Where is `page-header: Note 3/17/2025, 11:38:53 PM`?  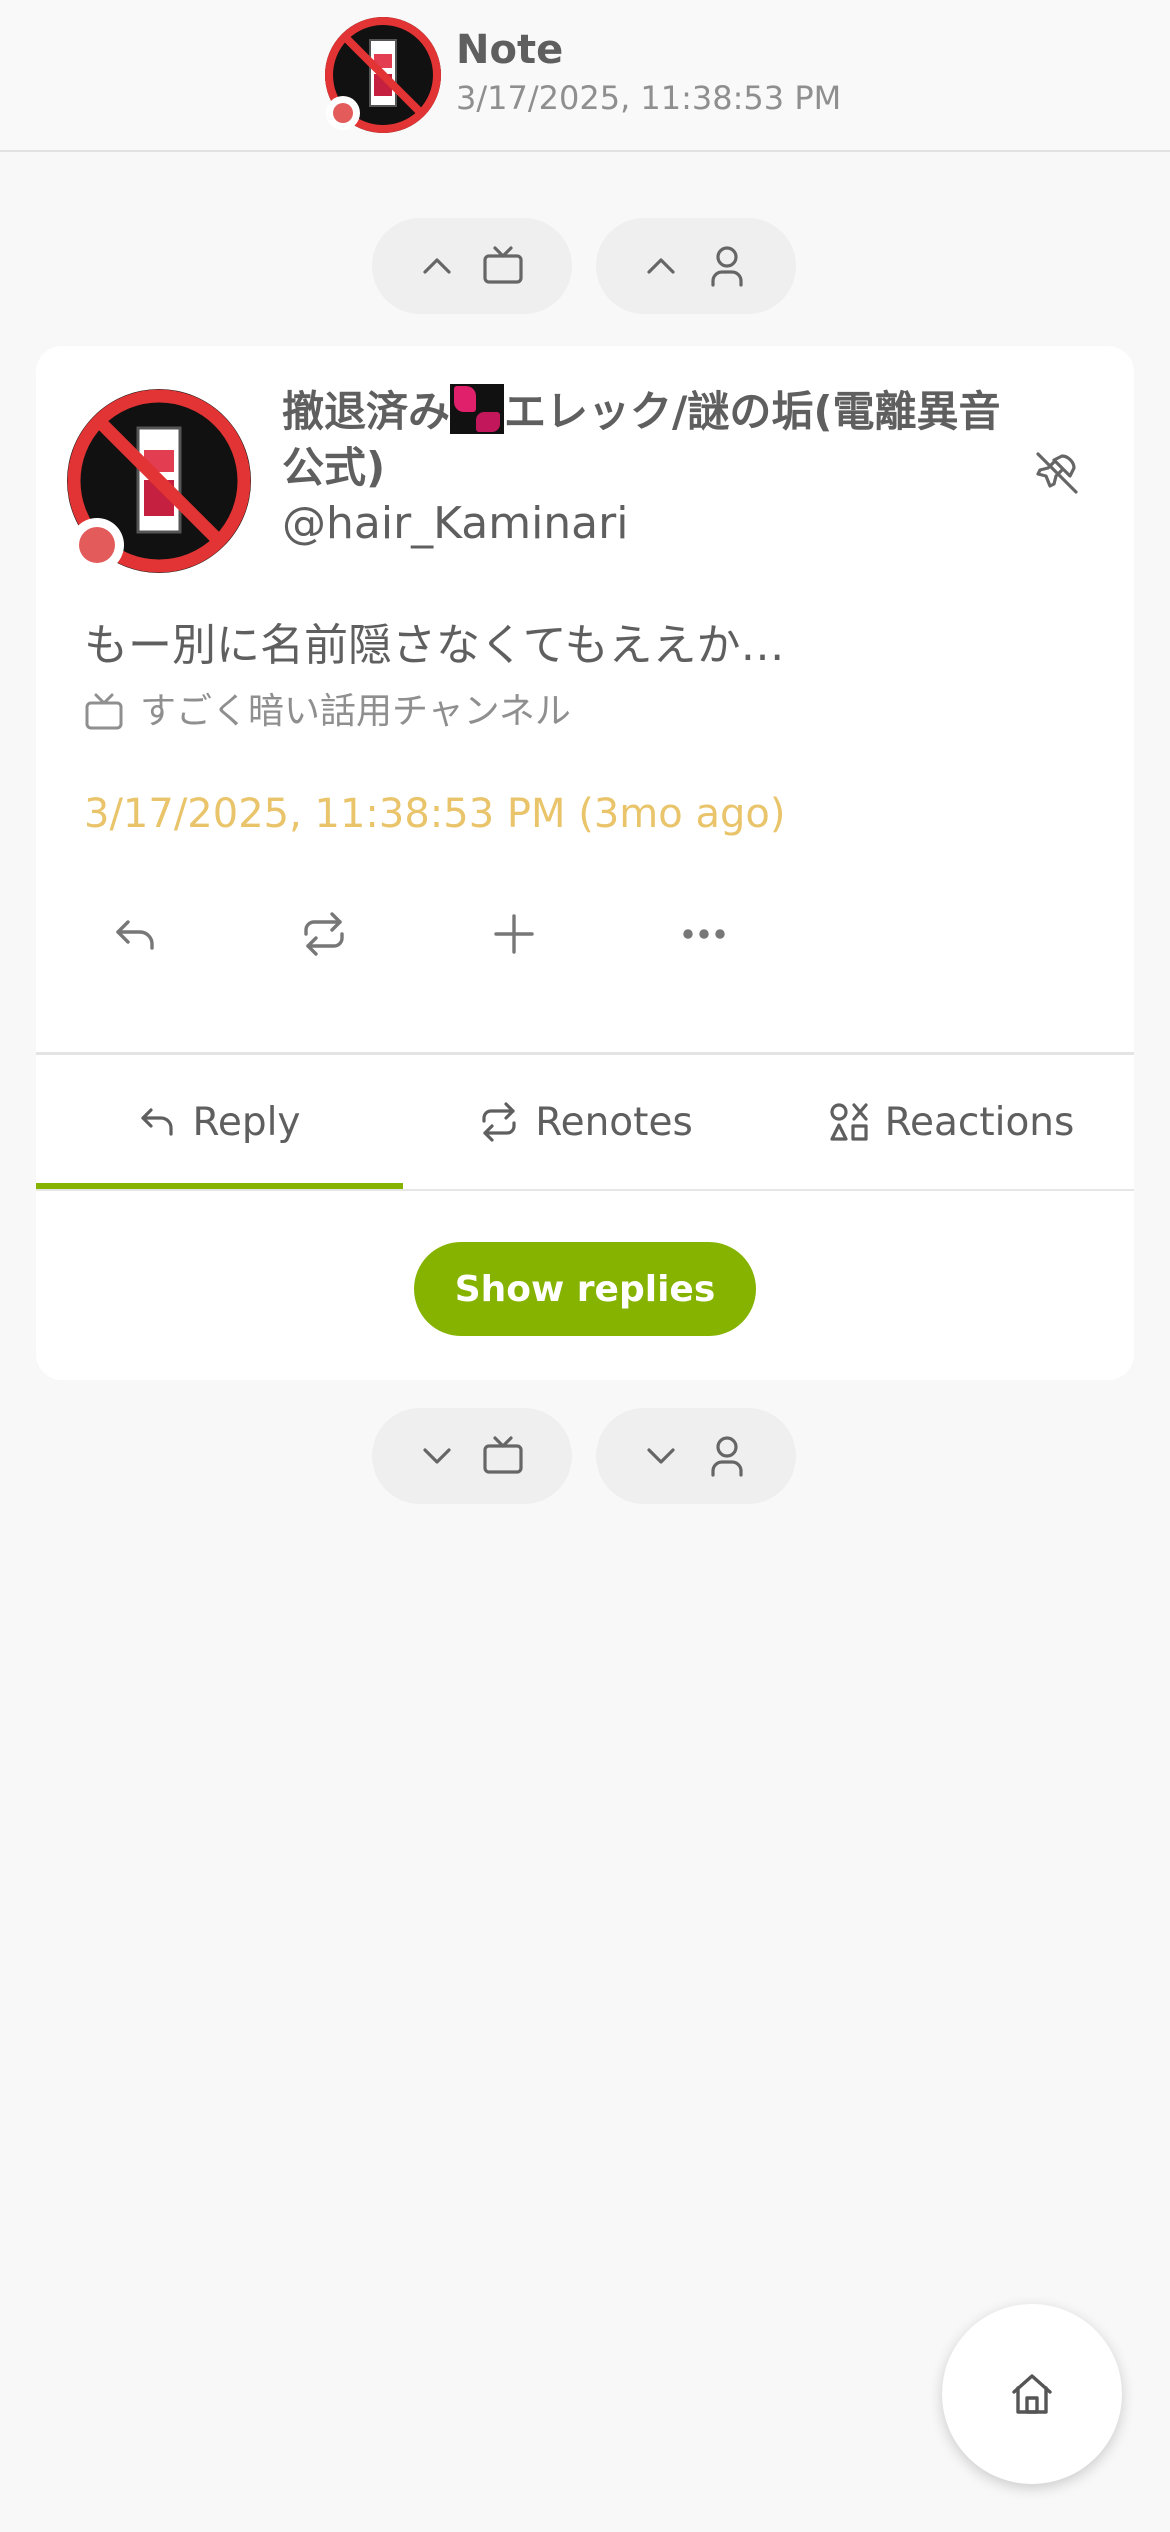
page-header: Note 3/17/2025, 11:38:53 PM is located at coordinates (585, 76).